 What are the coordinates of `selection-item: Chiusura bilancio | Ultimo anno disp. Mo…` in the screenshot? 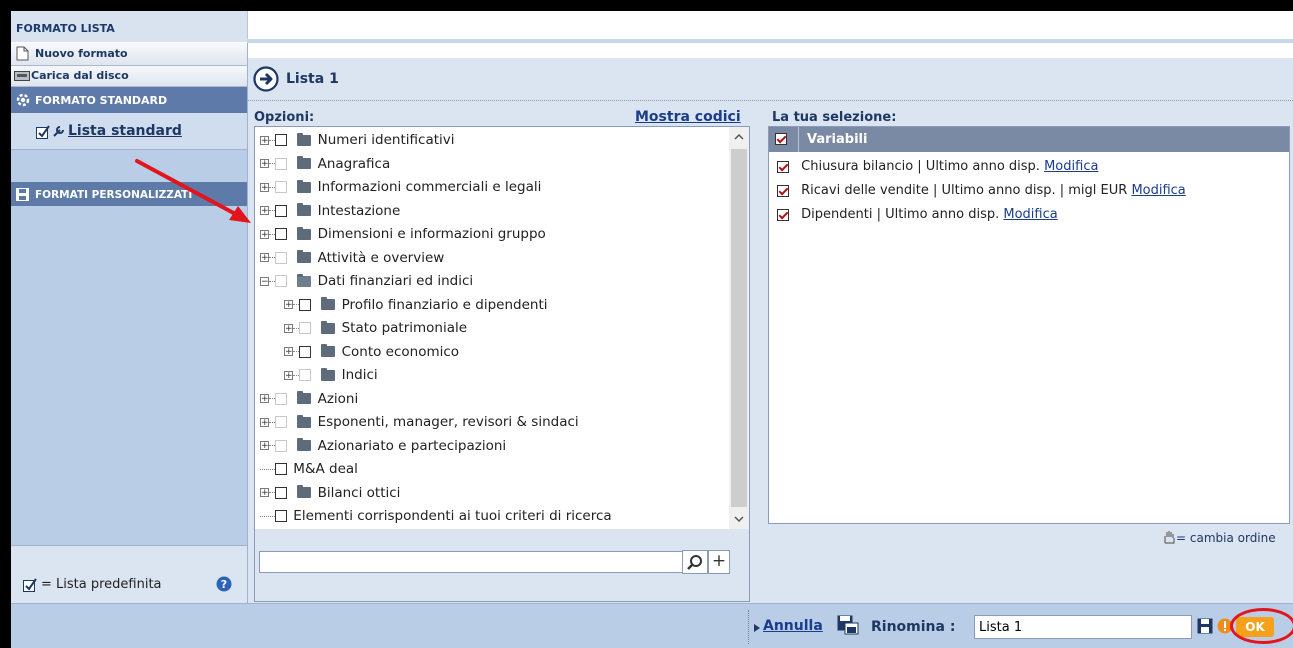 It's located at (937, 167).